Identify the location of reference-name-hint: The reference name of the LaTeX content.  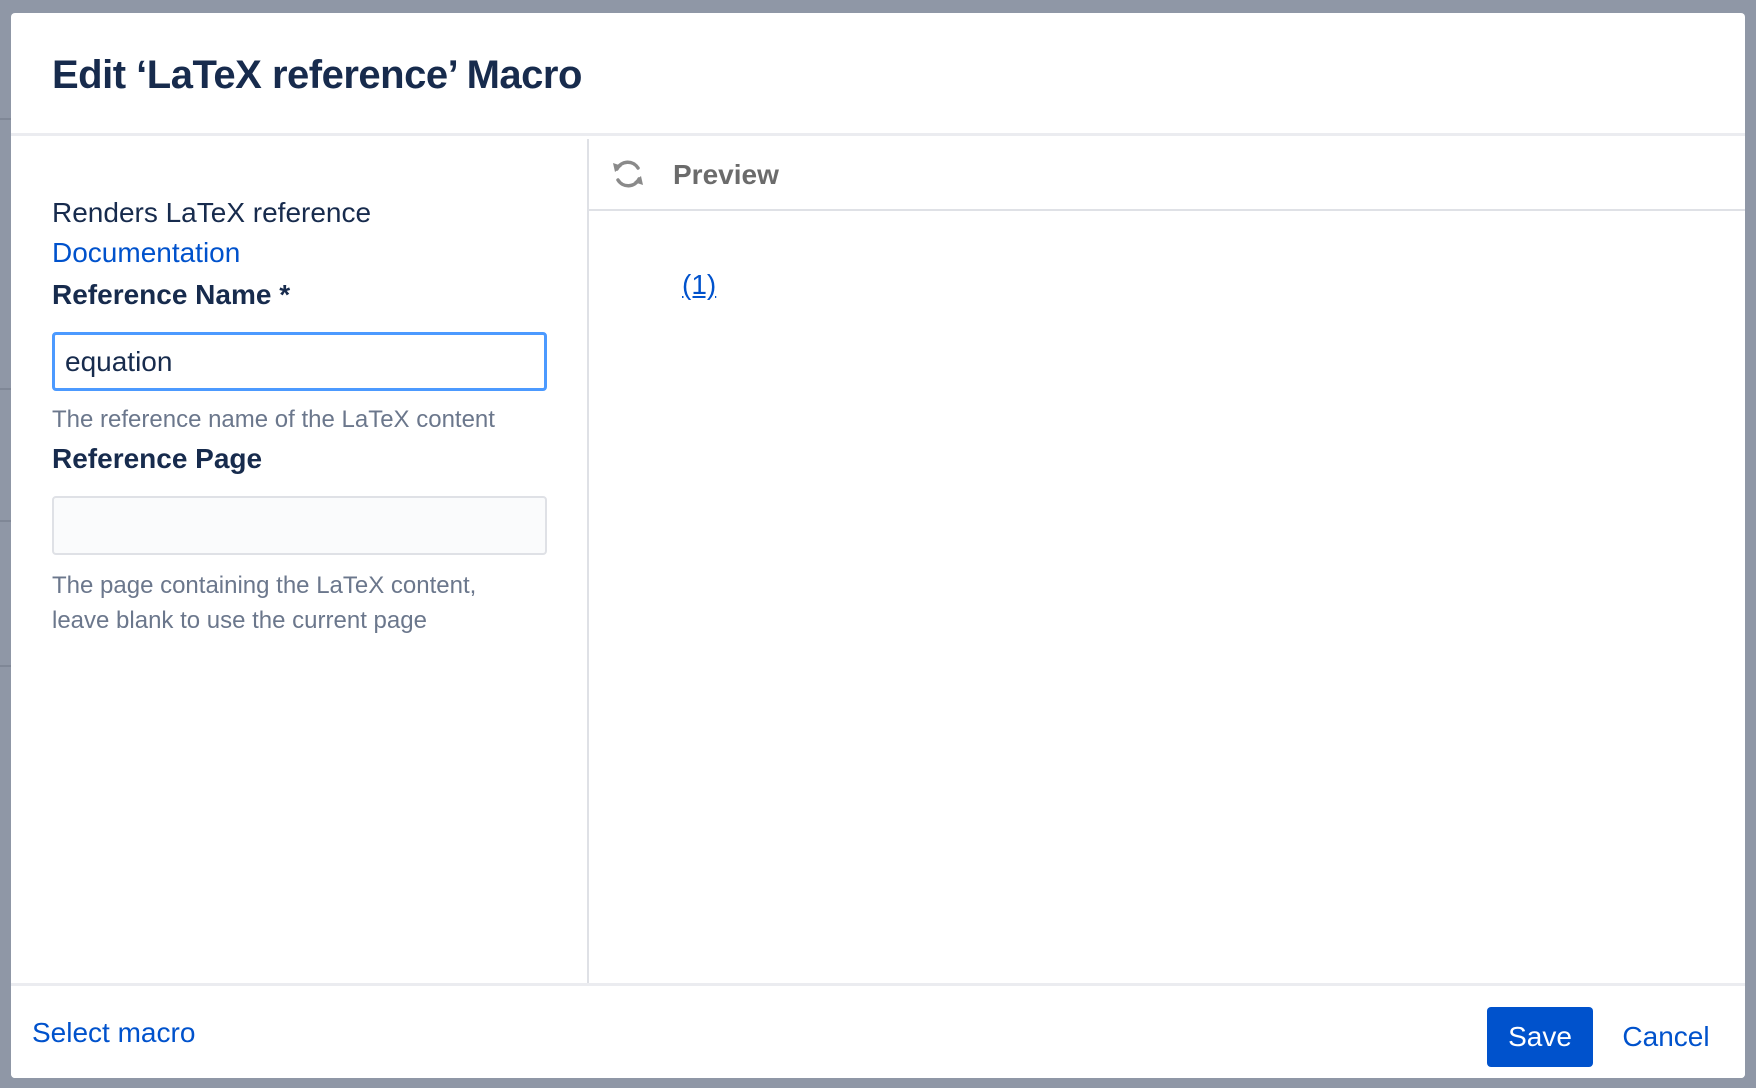
(273, 419).